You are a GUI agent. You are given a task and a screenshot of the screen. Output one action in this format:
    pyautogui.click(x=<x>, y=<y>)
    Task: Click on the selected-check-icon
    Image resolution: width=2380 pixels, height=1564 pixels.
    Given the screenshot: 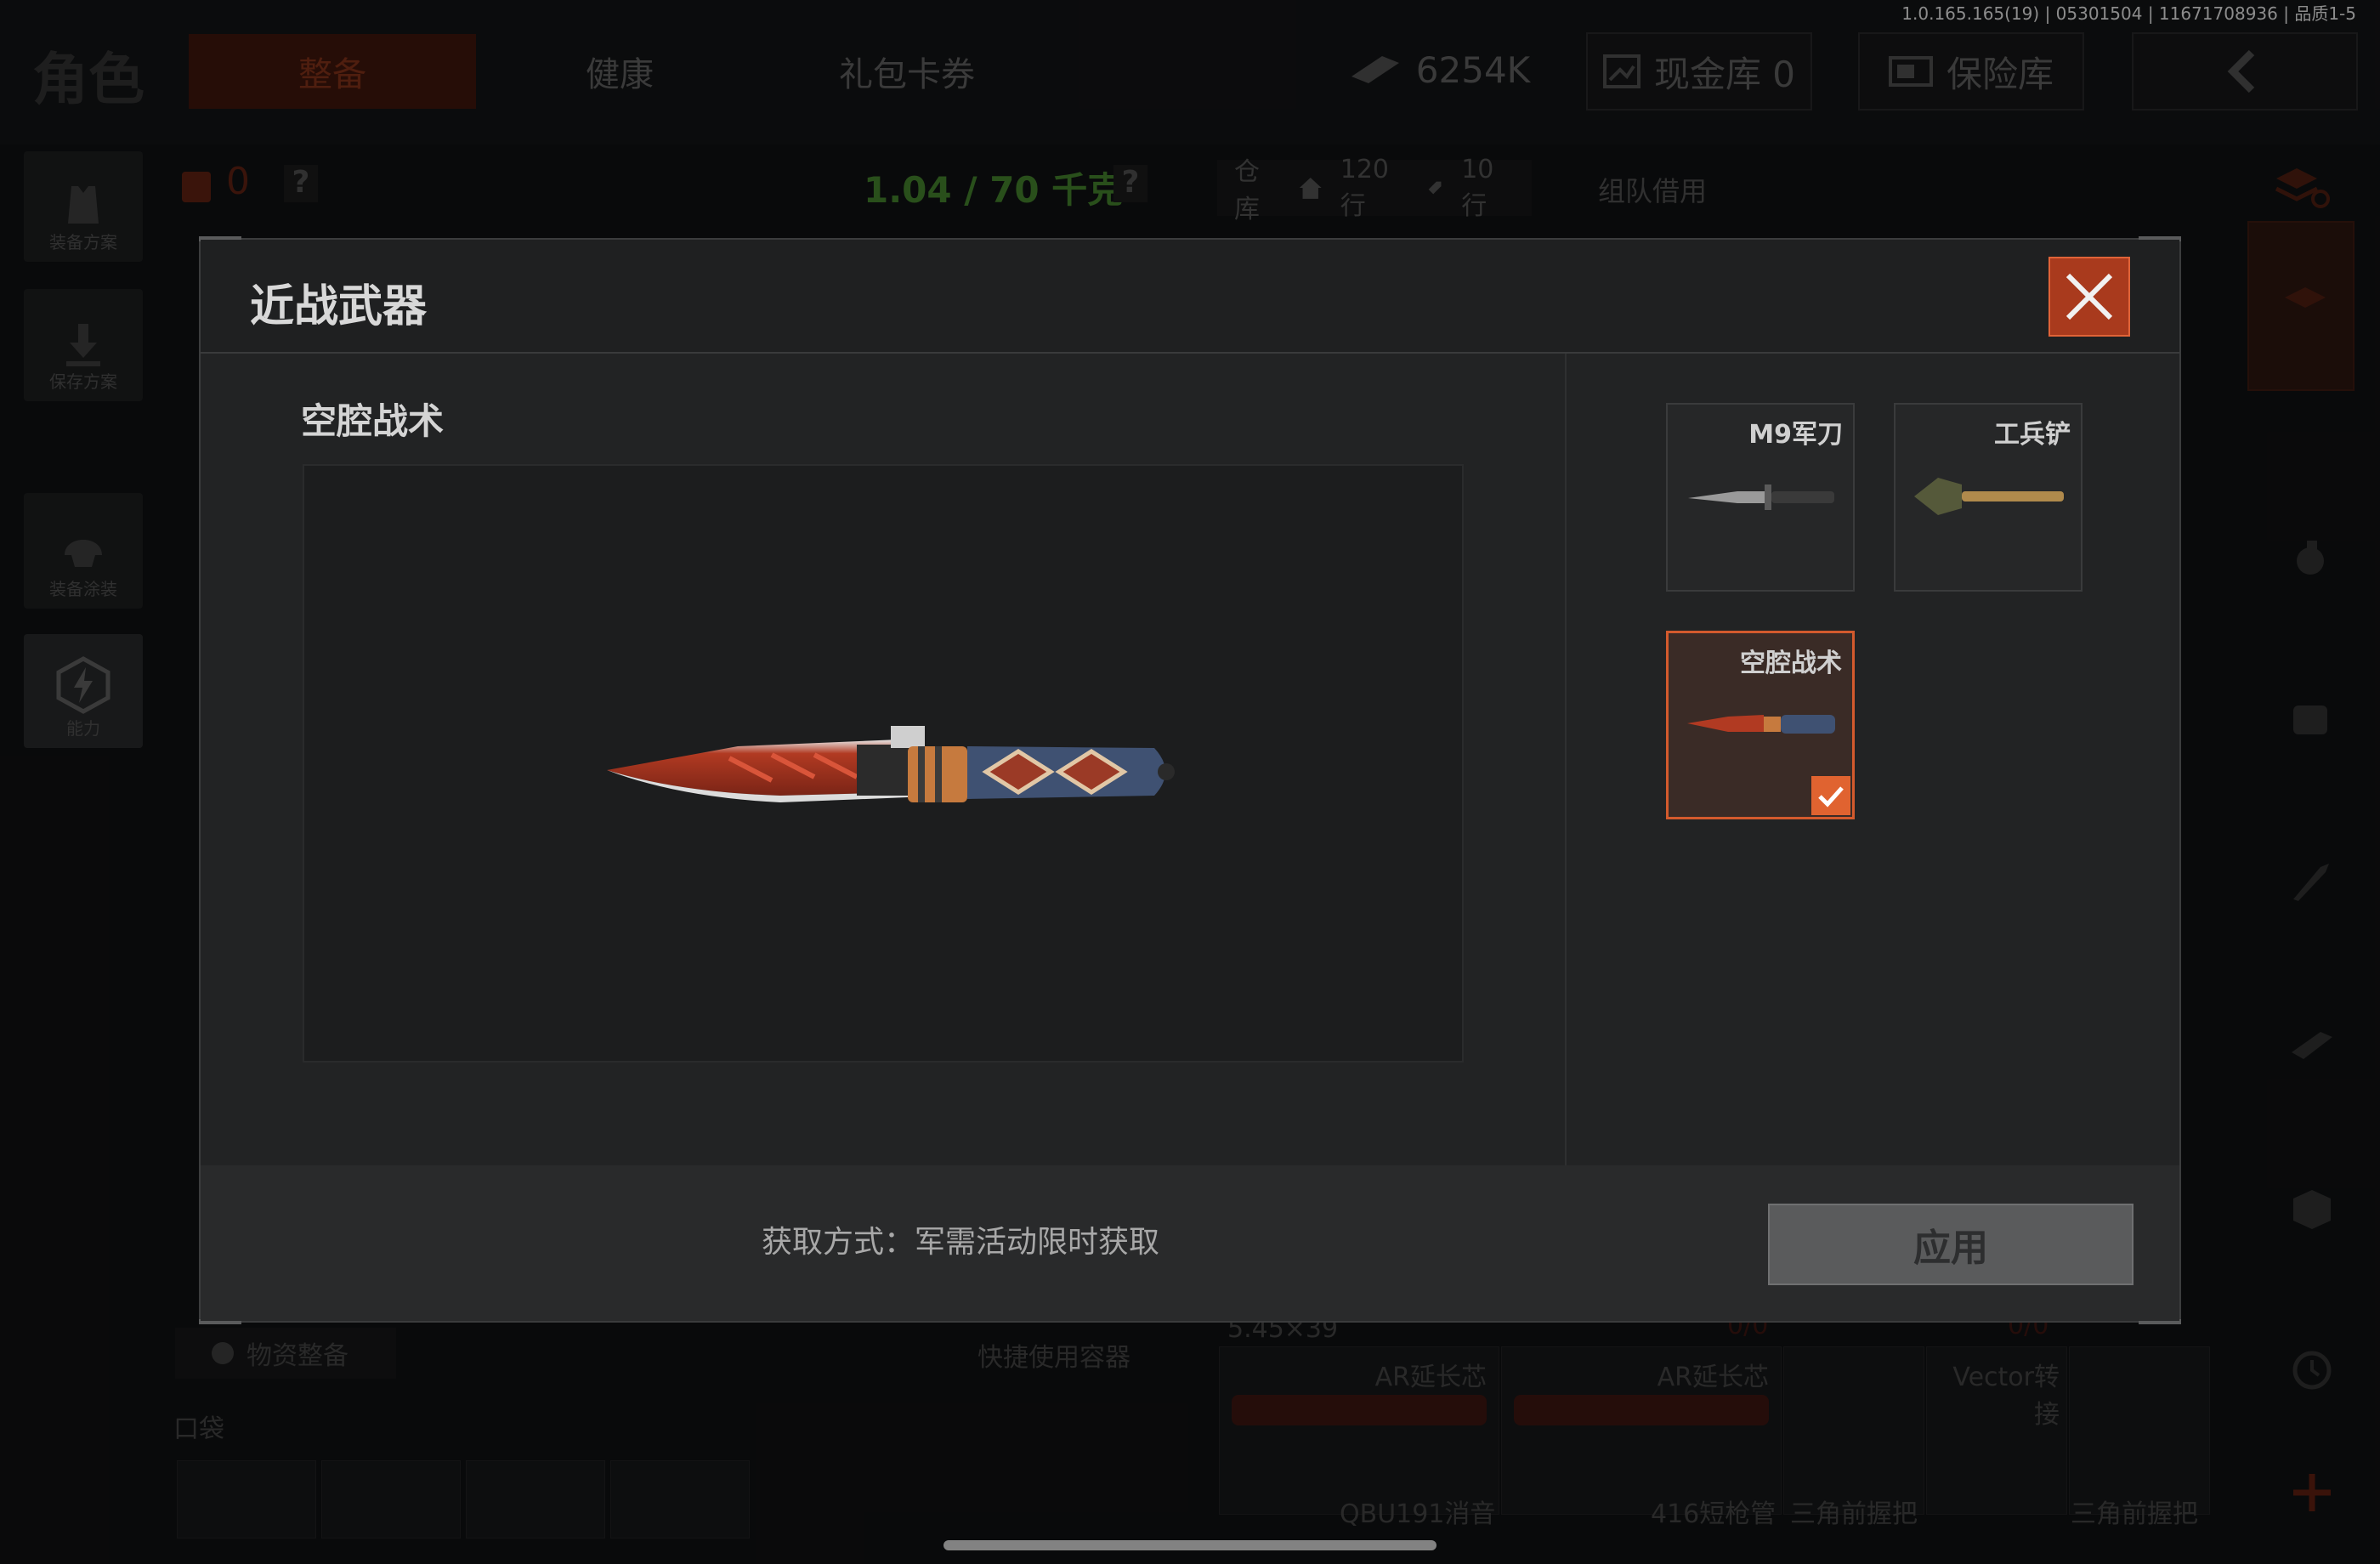 What is the action you would take?
    pyautogui.click(x=1830, y=795)
    